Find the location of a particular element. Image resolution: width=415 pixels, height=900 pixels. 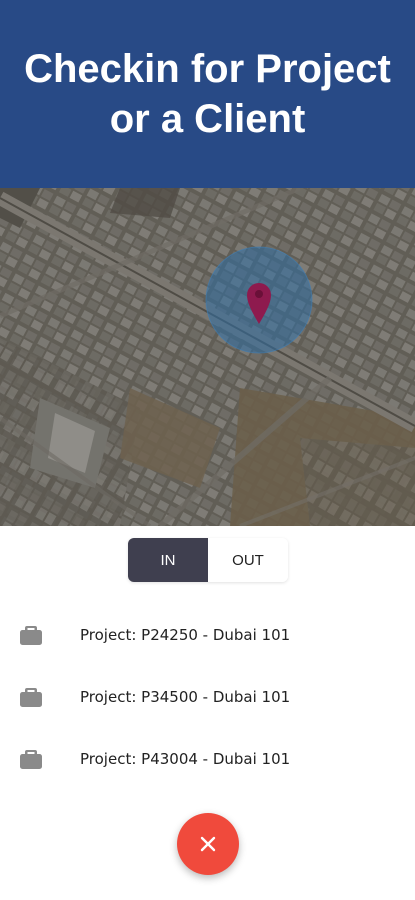

page-title-line-1: Checkin for Project is located at coordinates (207, 69).